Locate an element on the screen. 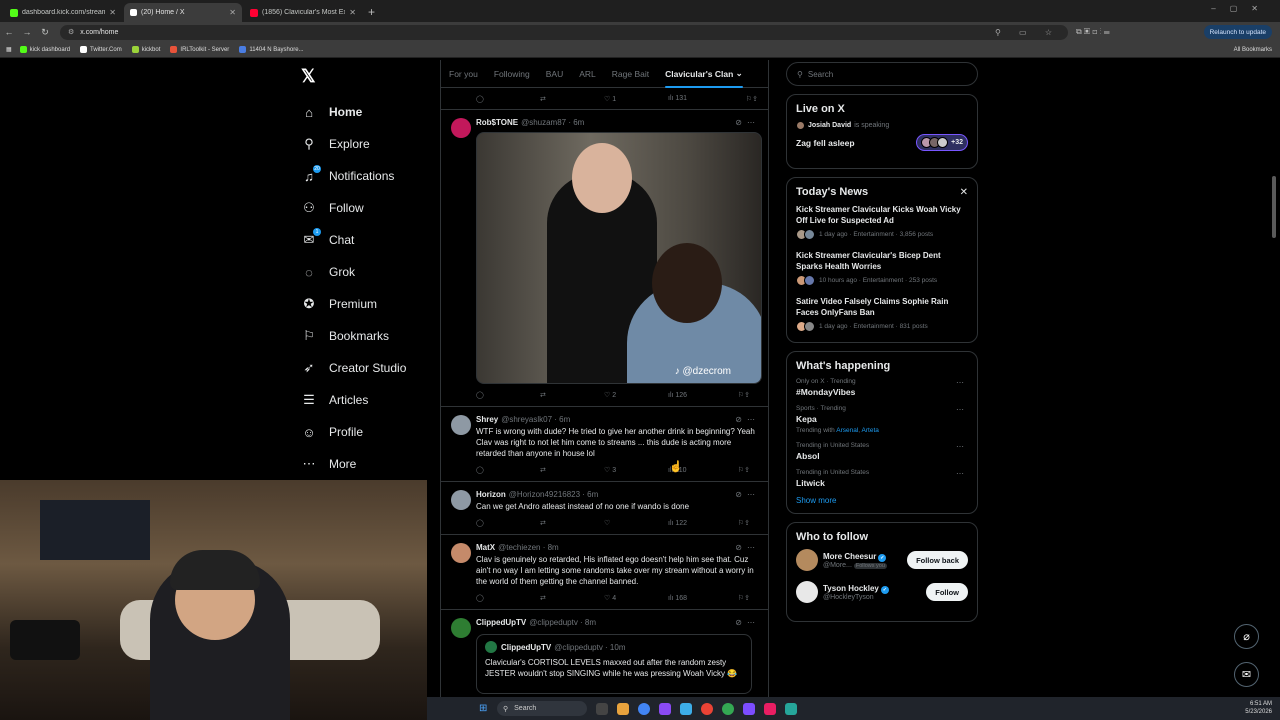  site-info-icon: ⚙ is located at coordinates (71, 32).